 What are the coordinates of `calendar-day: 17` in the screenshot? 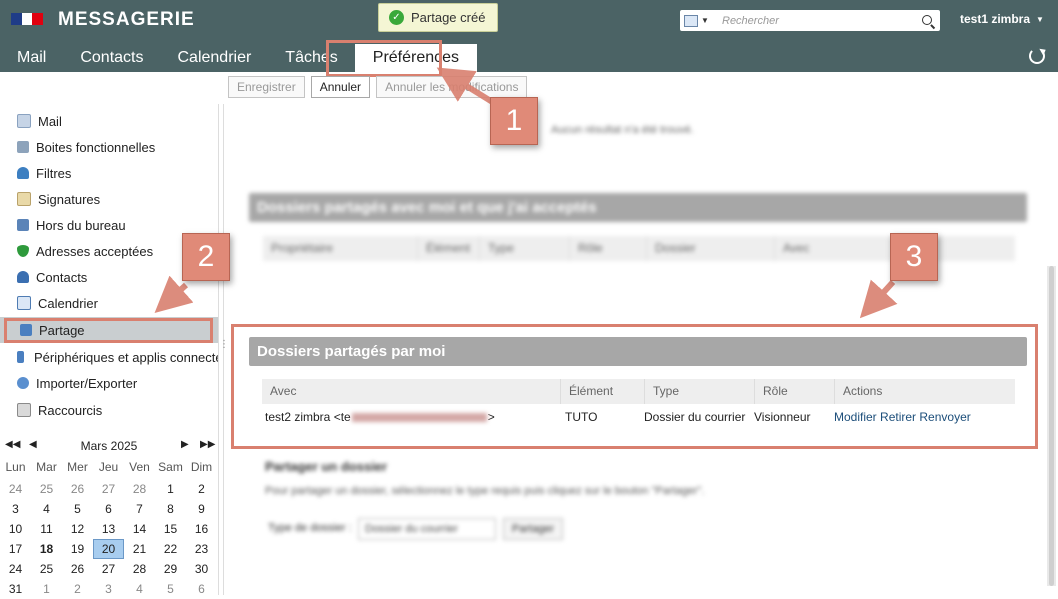 It's located at (15, 549).